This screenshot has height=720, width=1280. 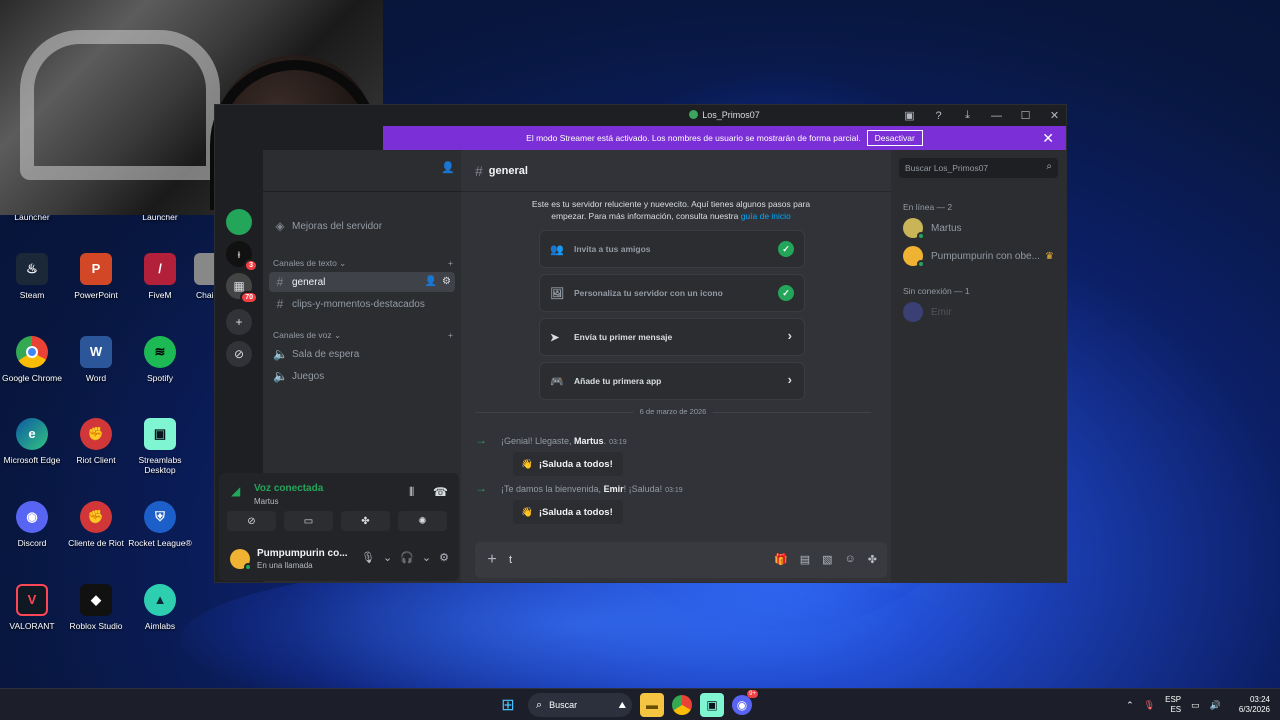 I want to click on clock: 03:24 6/3/2026, so click(x=1254, y=705).